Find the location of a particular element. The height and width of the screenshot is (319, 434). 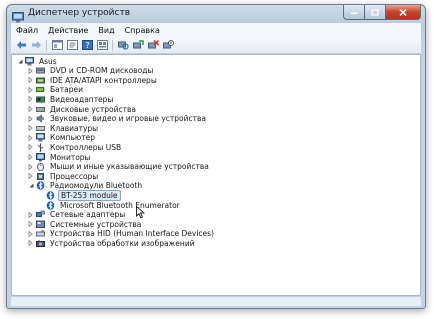

tree-category: Мониторы is located at coordinates (59, 157).